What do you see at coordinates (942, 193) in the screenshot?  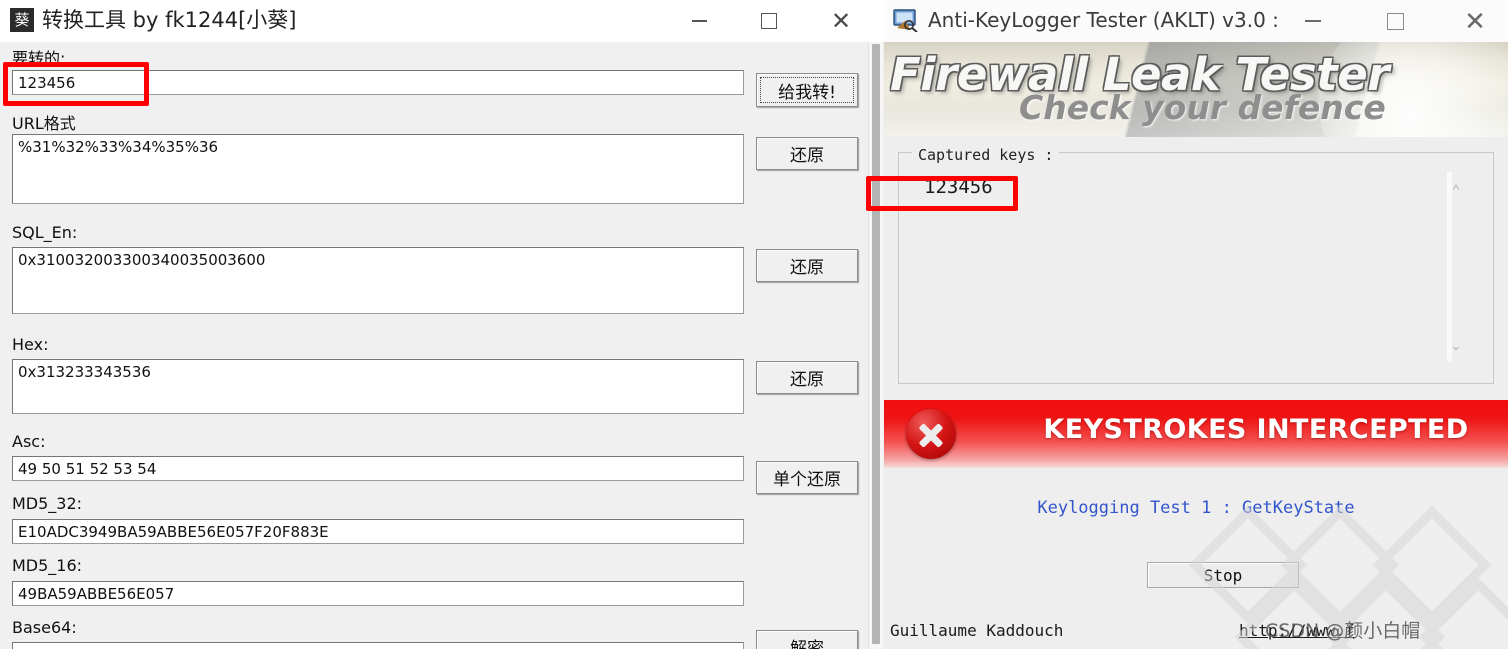 I see `captured-keys-highlight` at bounding box center [942, 193].